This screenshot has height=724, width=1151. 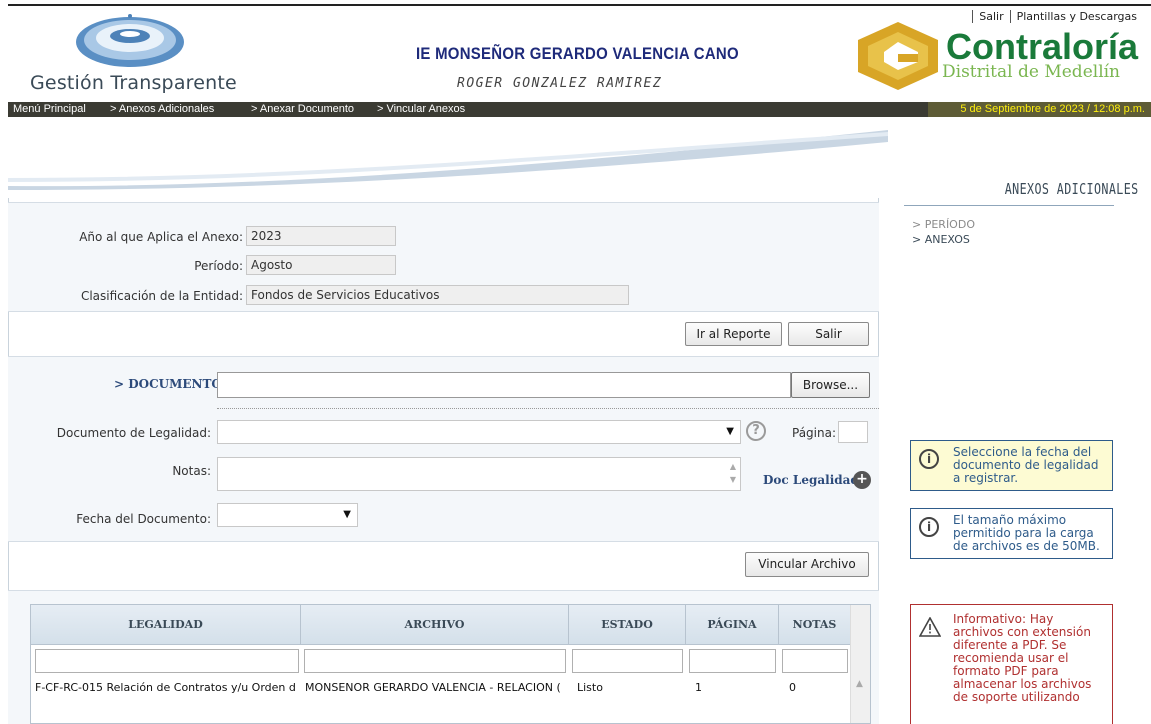 What do you see at coordinates (1072, 189) in the screenshot?
I see `page-title: ANEXOS ADICIONALES` at bounding box center [1072, 189].